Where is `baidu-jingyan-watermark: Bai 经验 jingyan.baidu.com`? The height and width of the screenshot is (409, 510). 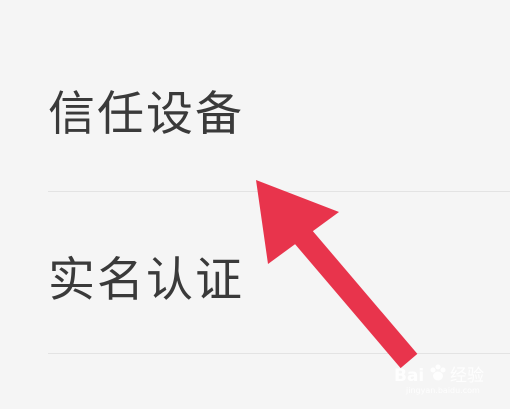 baidu-jingyan-watermark: Bai 经验 jingyan.baidu.com is located at coordinates (447, 378).